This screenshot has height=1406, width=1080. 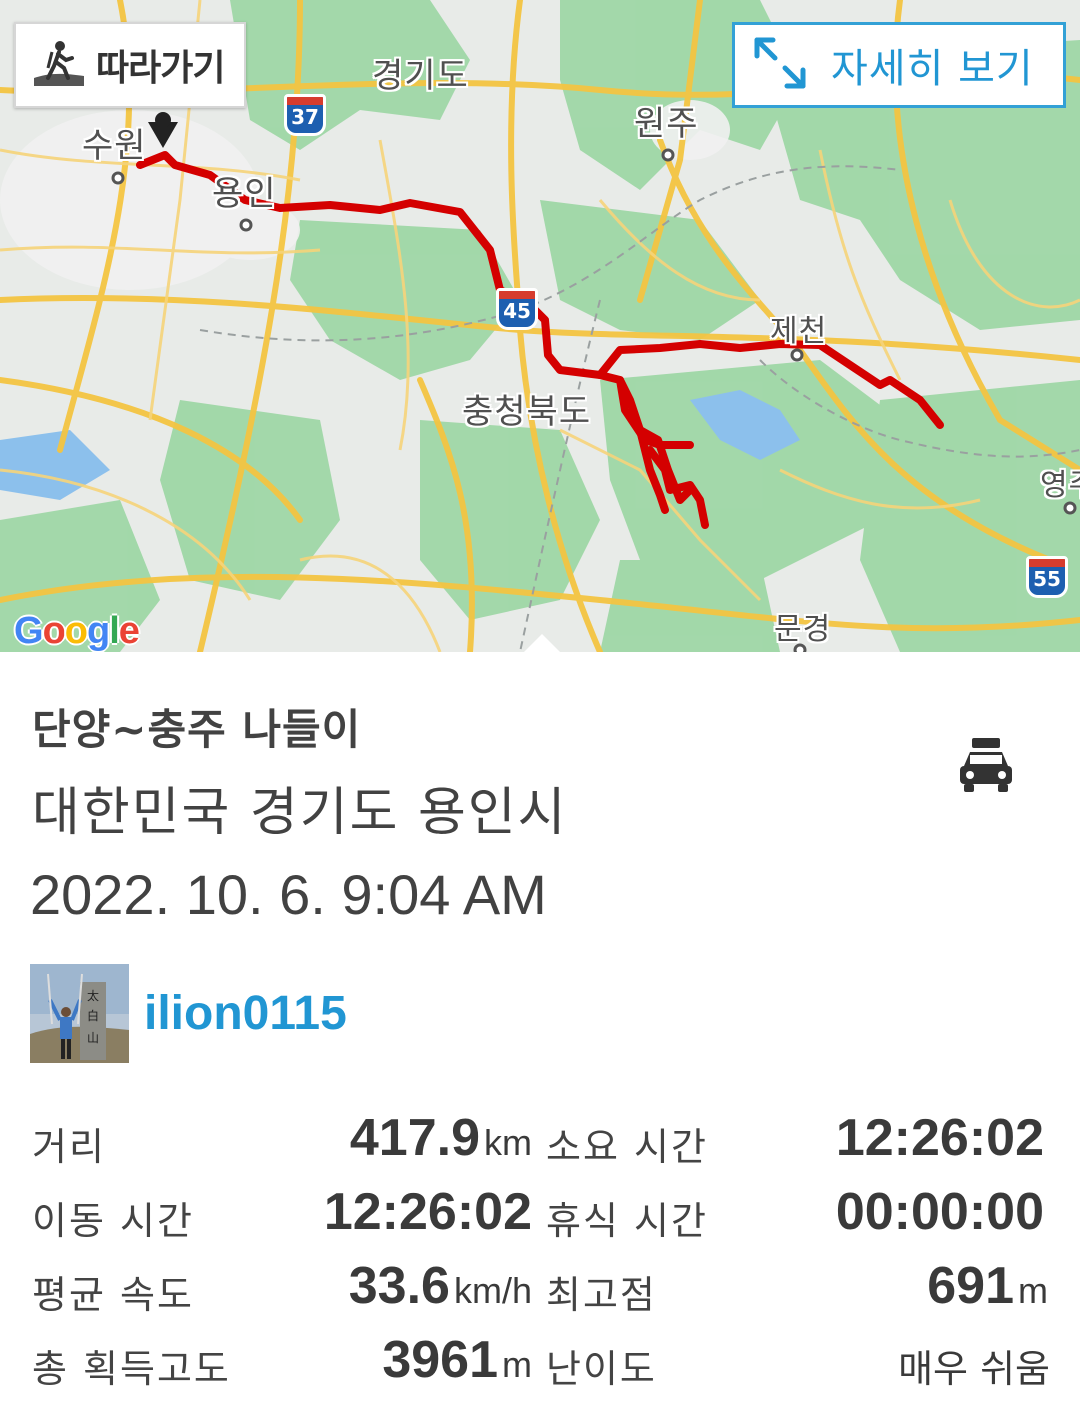 I want to click on svg-text: 山, so click(x=93, y=1038).